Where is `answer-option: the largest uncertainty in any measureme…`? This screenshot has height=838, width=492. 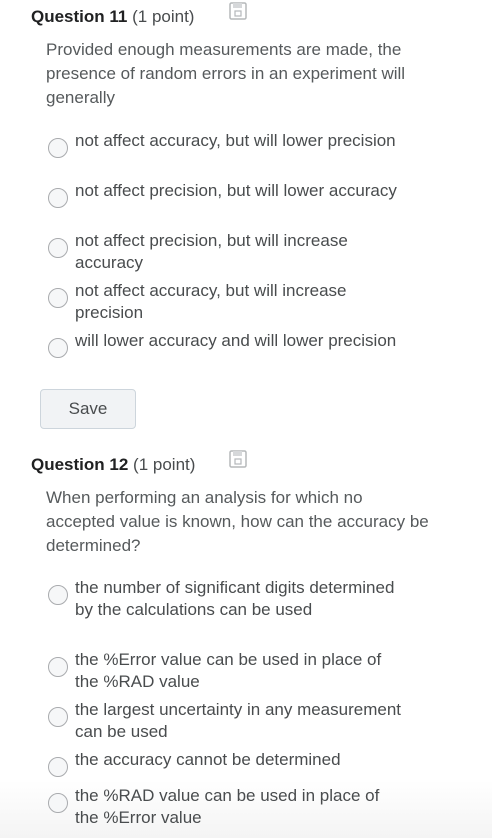 answer-option: the largest uncertainty in any measureme… is located at coordinates (238, 721).